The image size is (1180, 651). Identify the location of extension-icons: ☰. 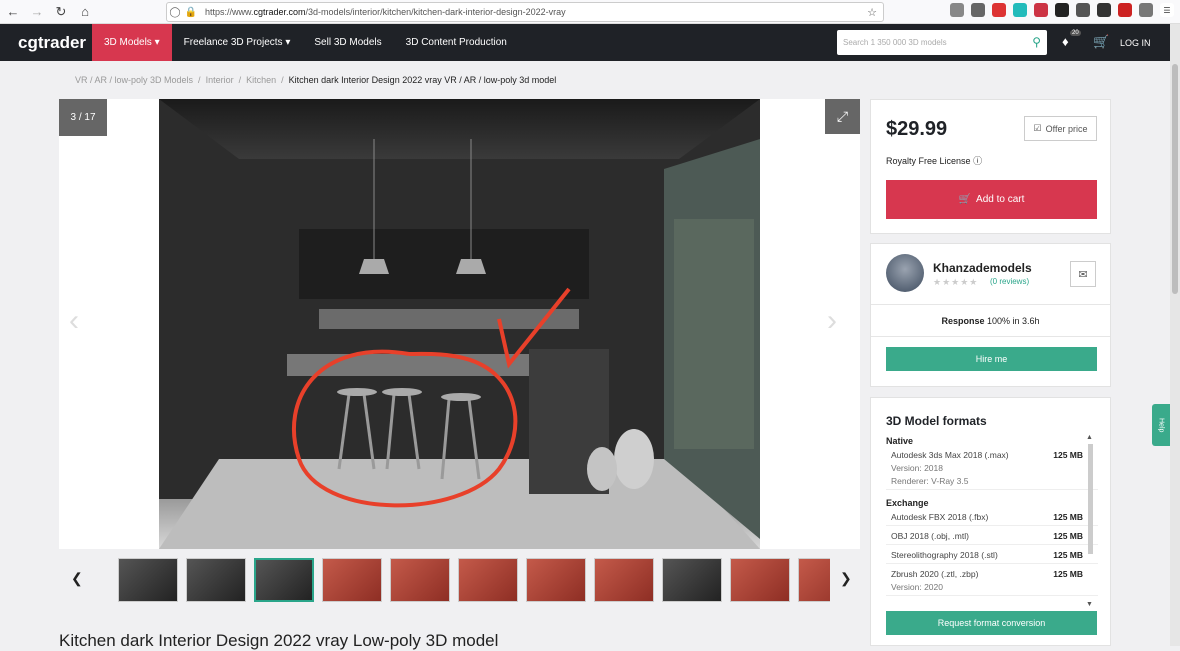
(1062, 10).